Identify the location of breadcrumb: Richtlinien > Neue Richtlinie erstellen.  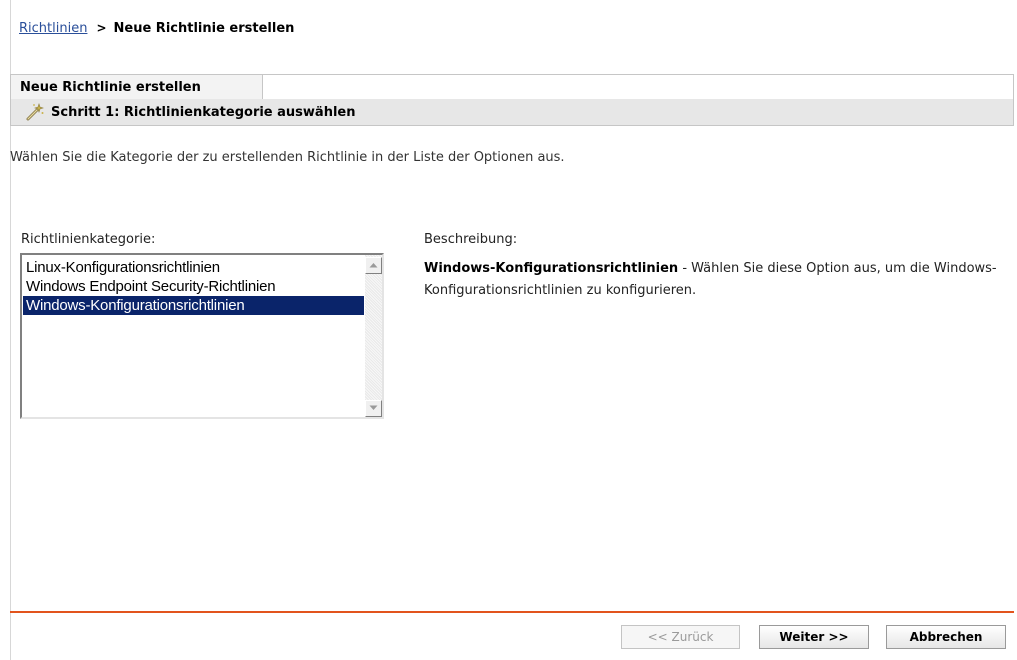
(156, 28).